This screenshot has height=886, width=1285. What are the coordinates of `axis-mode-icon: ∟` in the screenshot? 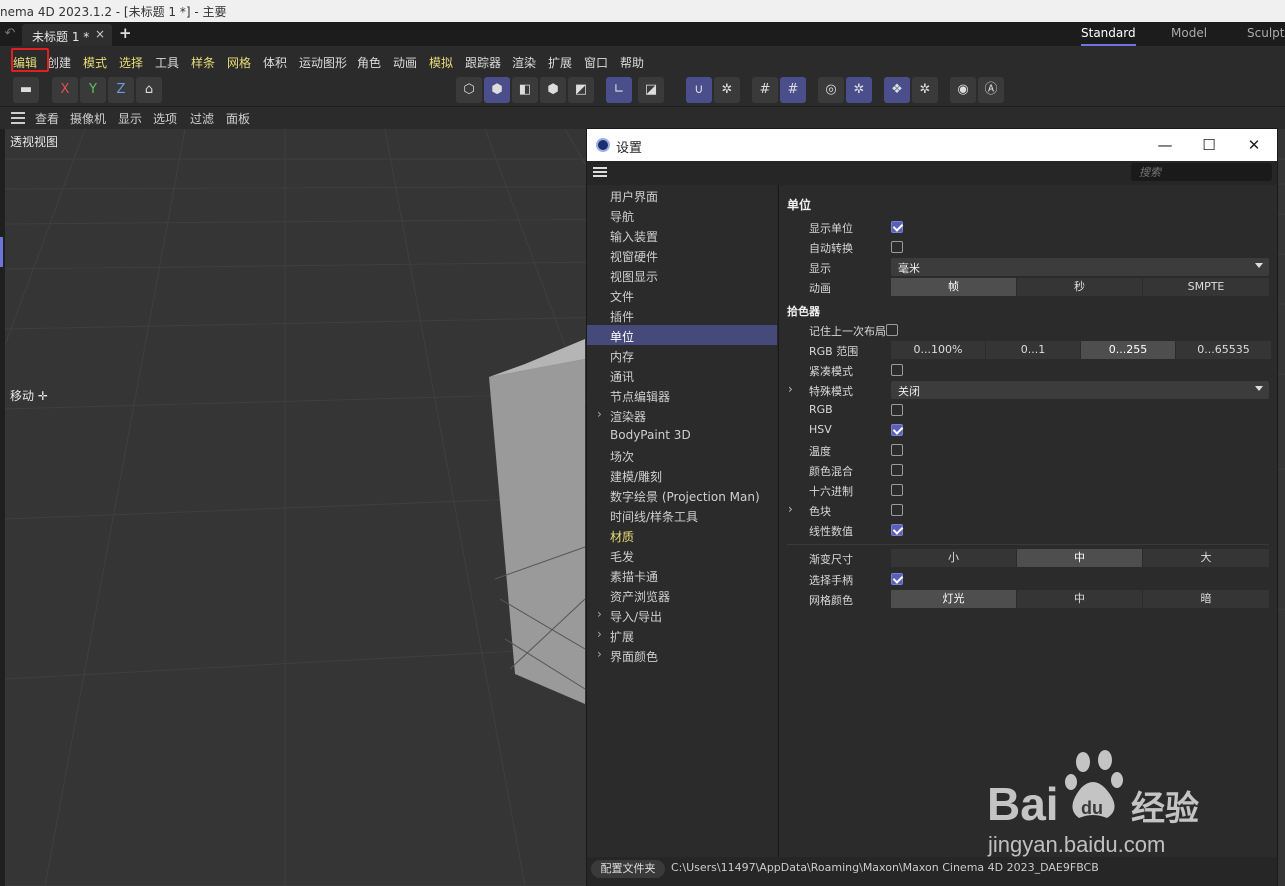 It's located at (619, 90).